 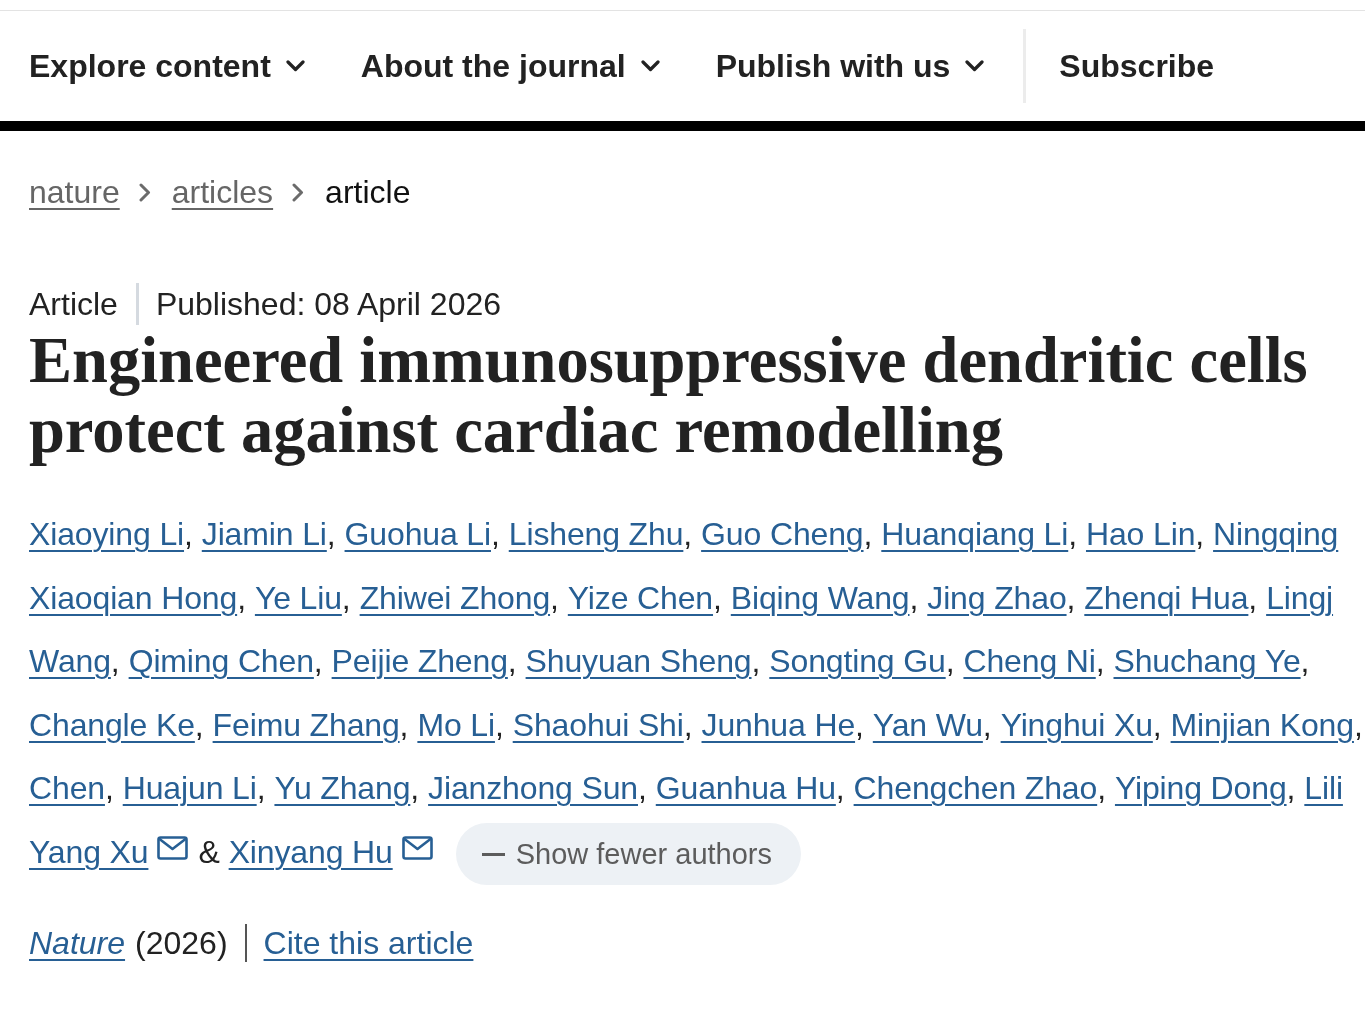 I want to click on author-link: Songting Gu, so click(x=857, y=661).